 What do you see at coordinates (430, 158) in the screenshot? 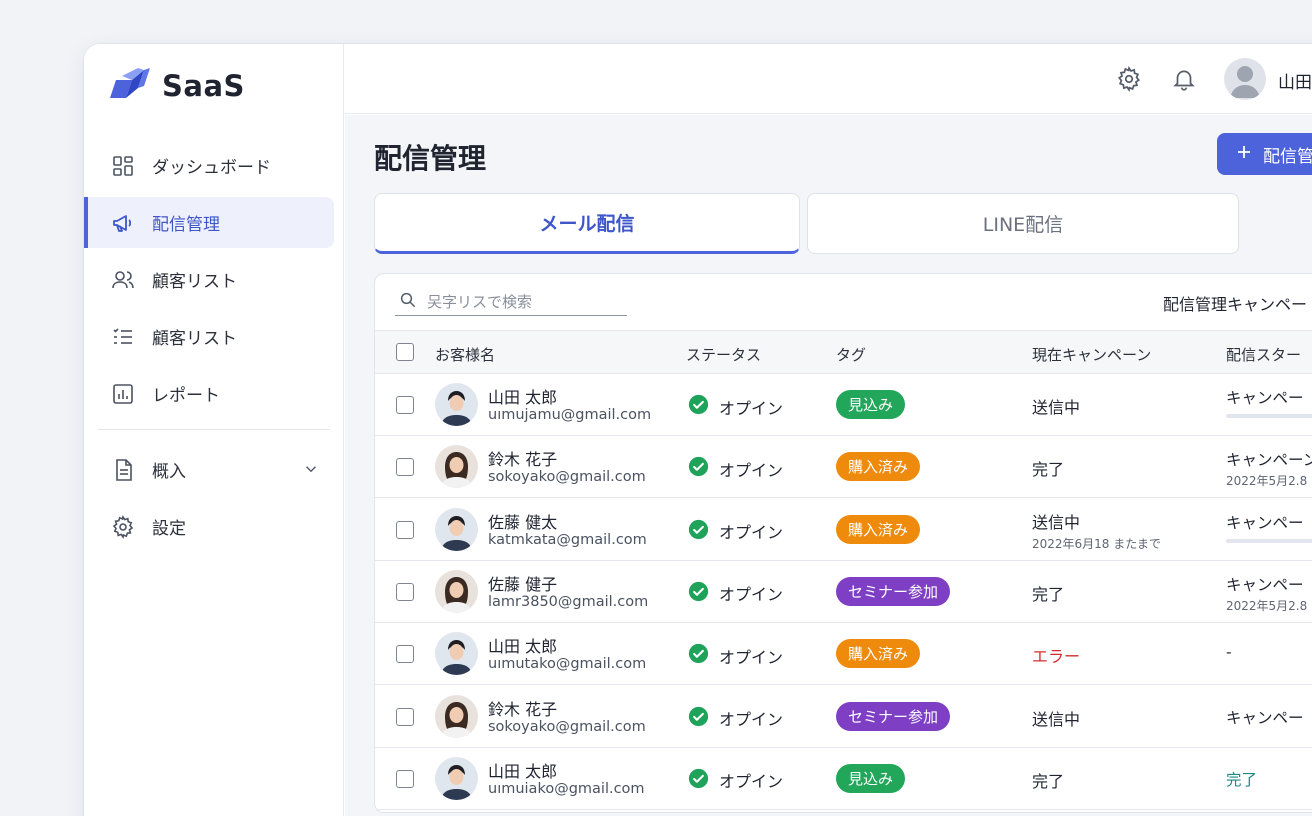
I see `page-title: 配信管理` at bounding box center [430, 158].